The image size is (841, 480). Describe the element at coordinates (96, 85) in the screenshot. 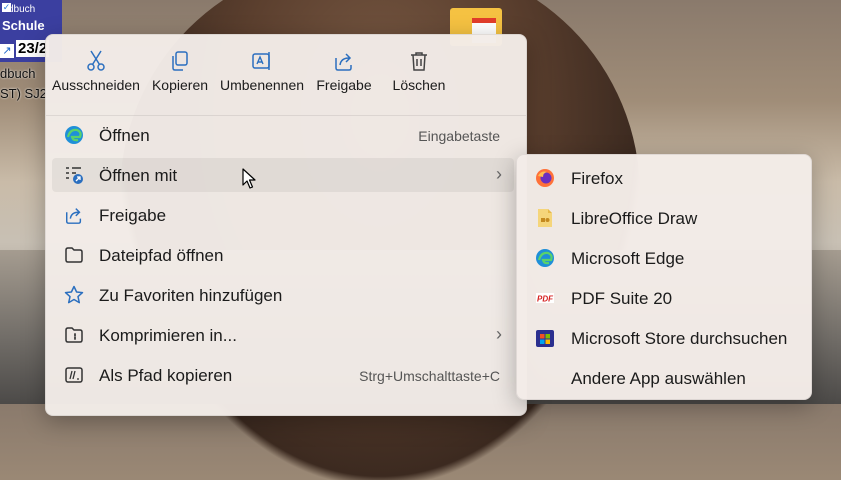

I see `cut-label: Ausschneiden` at that location.